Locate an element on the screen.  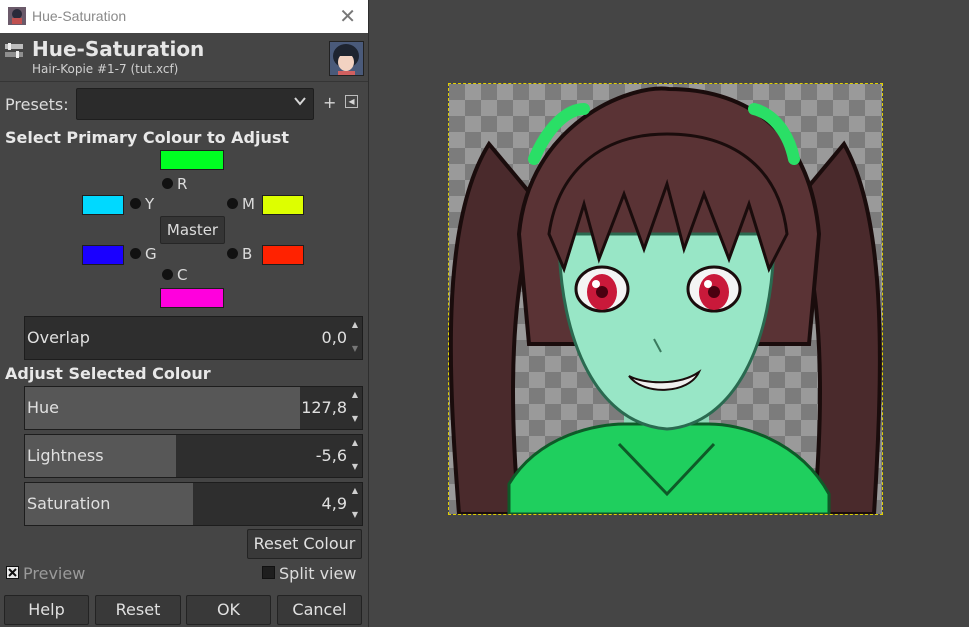
preset-menu-icon: ◂ is located at coordinates (351, 101).